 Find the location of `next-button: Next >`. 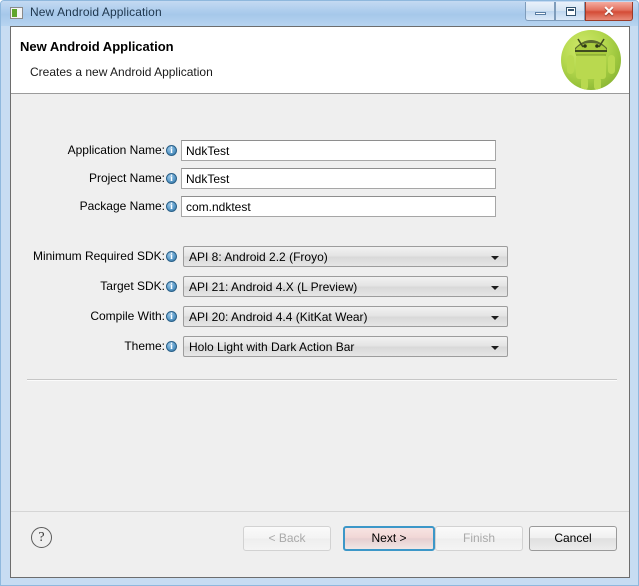

next-button: Next > is located at coordinates (389, 538).